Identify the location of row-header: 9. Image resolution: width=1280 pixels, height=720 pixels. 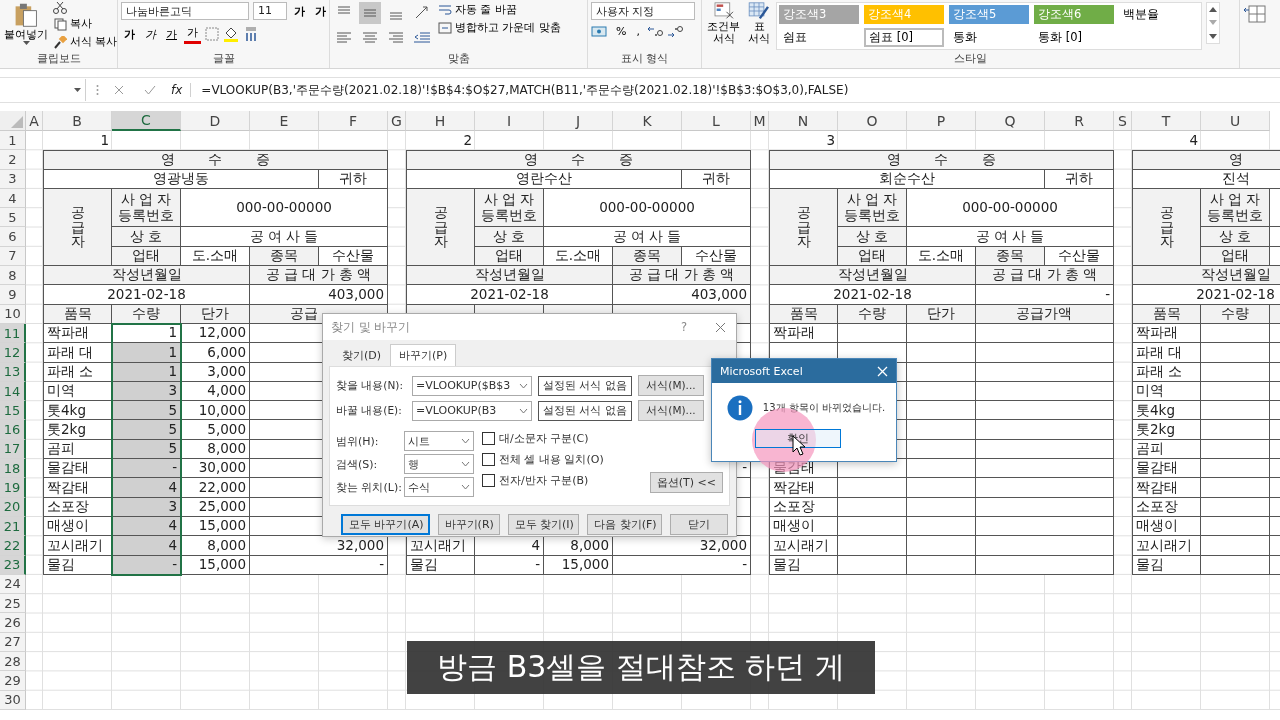
(13, 295).